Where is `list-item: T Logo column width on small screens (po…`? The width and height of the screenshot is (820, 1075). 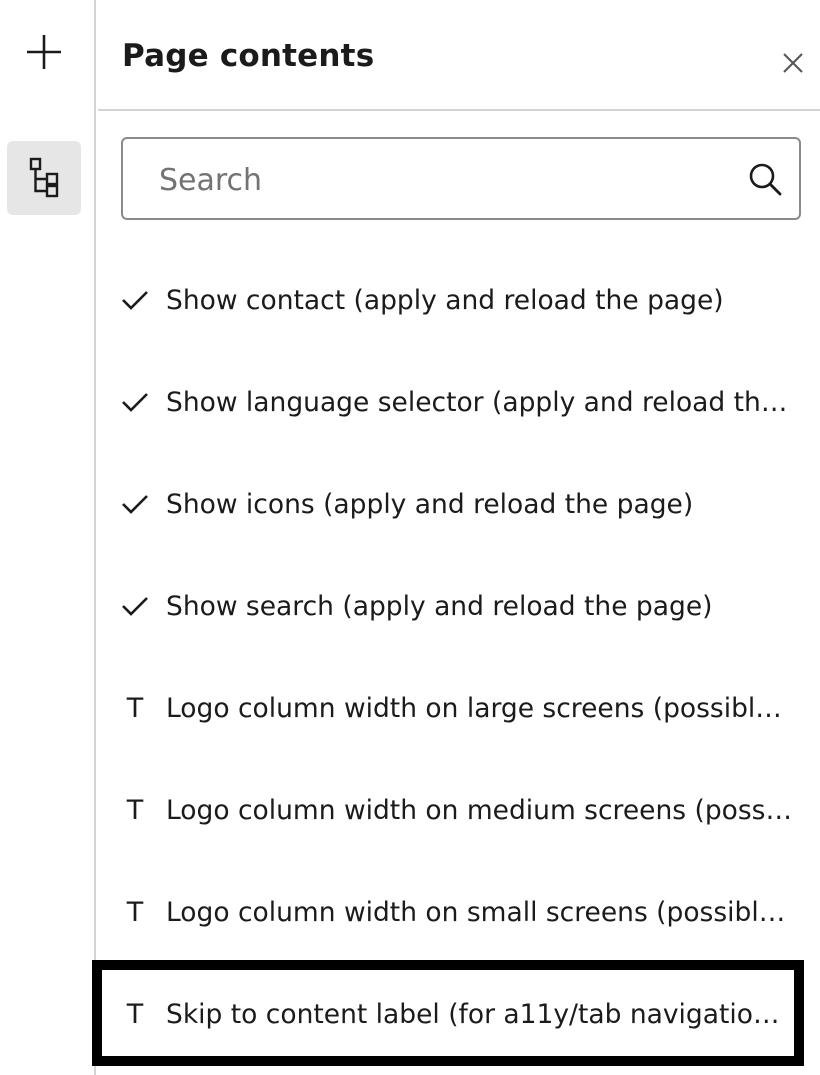
list-item: T Logo column width on small screens (po… is located at coordinates (459, 913).